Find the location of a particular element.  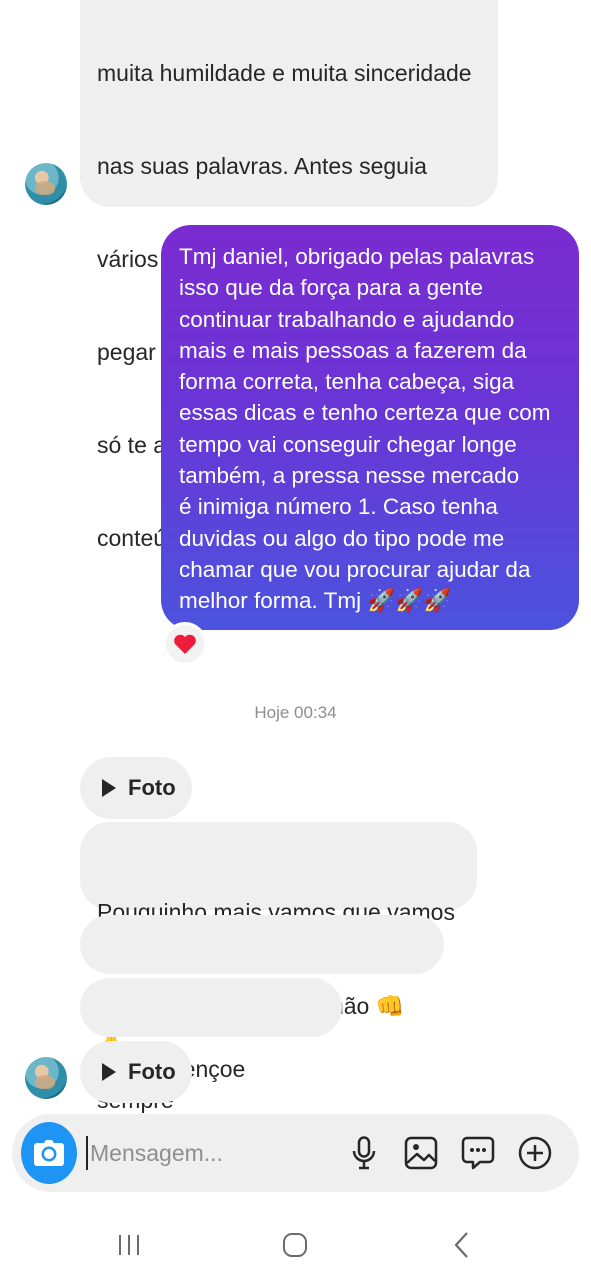

message-line: mais e mais pessoas a fazerem da is located at coordinates (353, 350).